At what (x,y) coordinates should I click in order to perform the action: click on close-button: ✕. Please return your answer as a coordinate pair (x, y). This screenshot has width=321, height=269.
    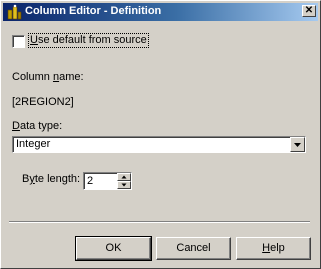
    Looking at the image, I should click on (309, 11).